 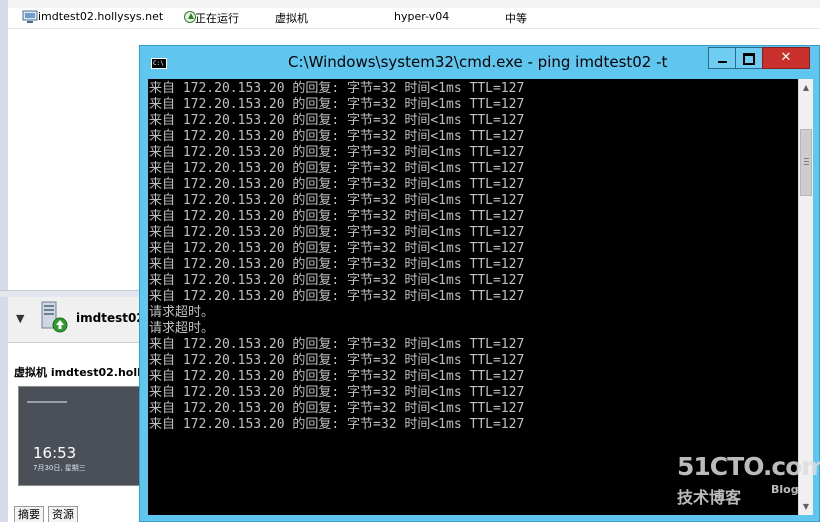 What do you see at coordinates (30, 16) in the screenshot?
I see `virtual-machine-icon` at bounding box center [30, 16].